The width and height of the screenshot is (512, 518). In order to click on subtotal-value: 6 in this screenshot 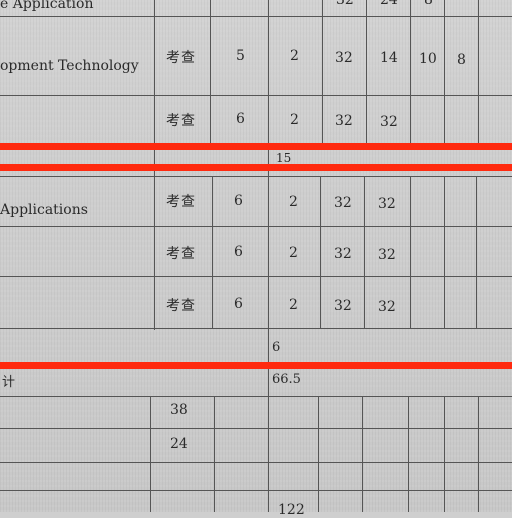, I will do `click(276, 347)`.